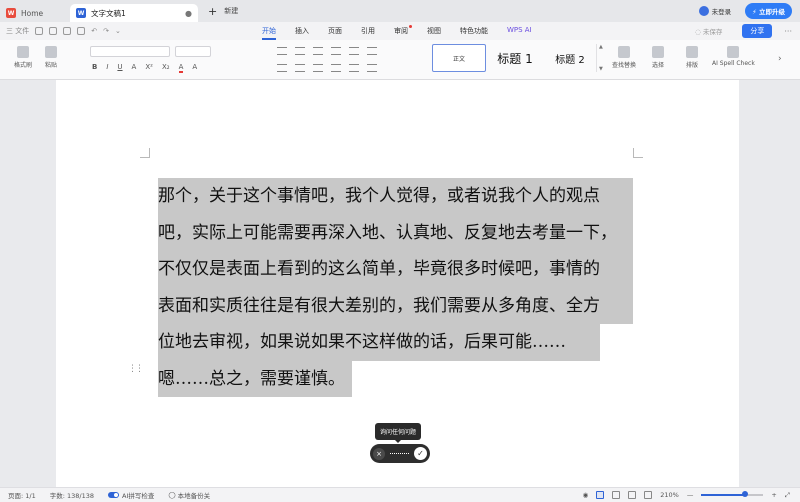  Describe the element at coordinates (194, 68) in the screenshot. I see `highlight-button: A` at that location.